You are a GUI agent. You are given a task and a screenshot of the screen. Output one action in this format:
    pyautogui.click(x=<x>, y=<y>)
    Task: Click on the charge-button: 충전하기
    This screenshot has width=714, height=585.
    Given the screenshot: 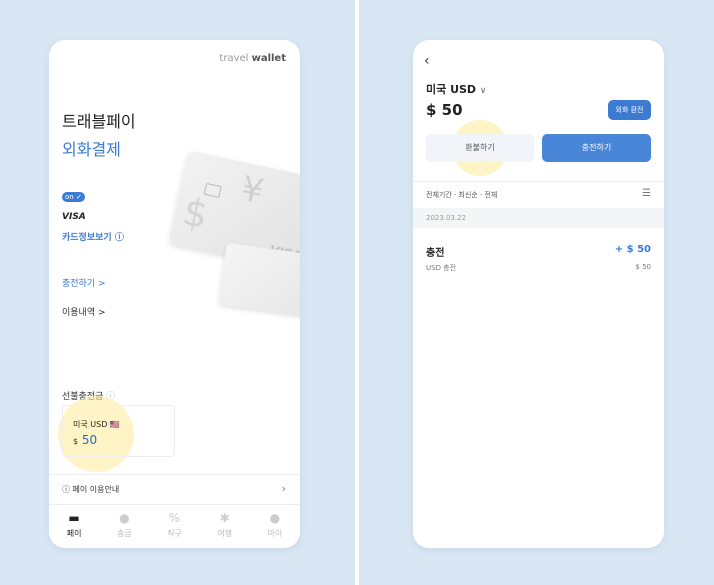 What is the action you would take?
    pyautogui.click(x=596, y=148)
    